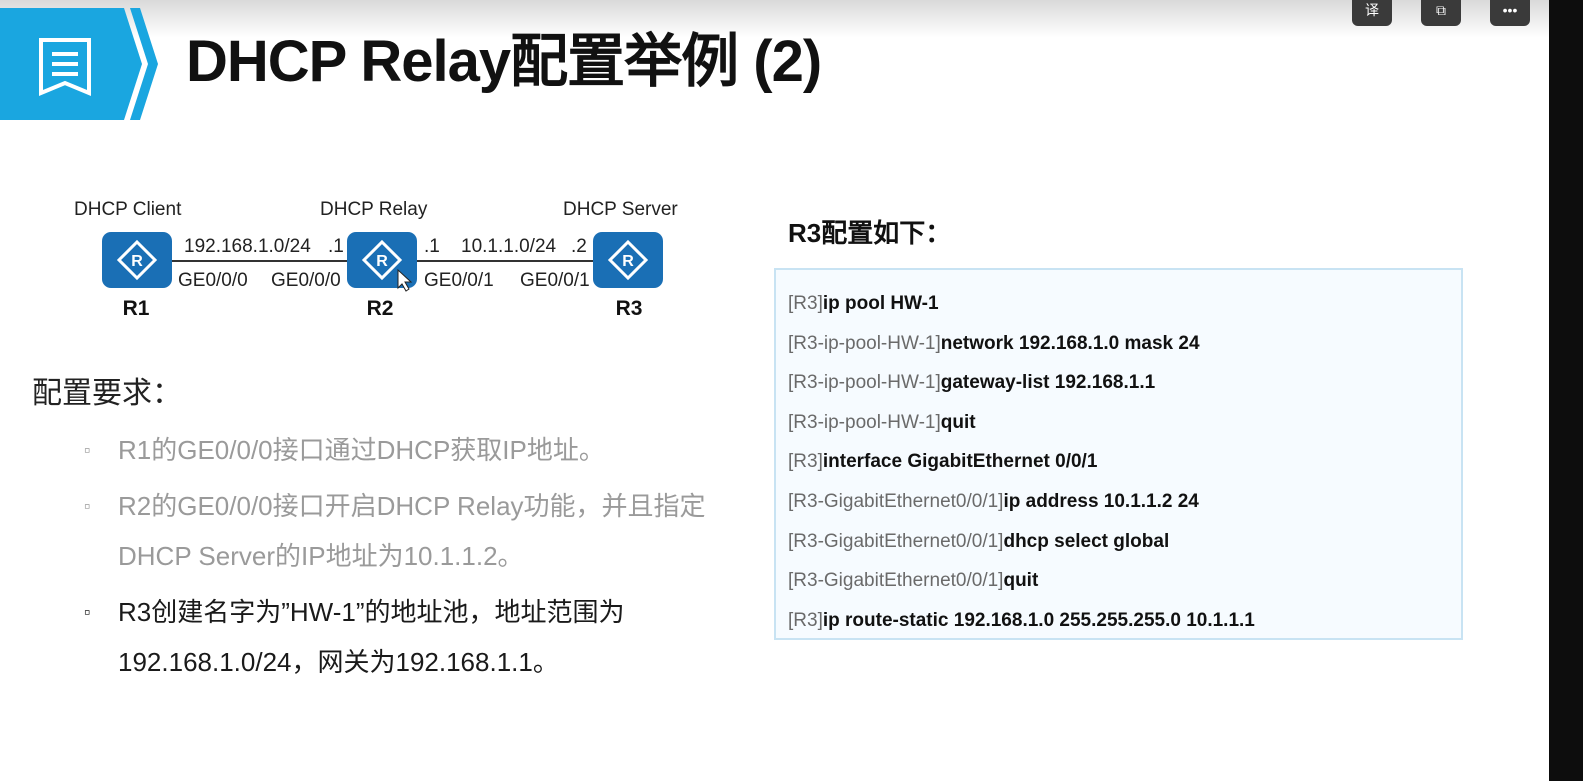 Image resolution: width=1583 pixels, height=781 pixels. What do you see at coordinates (870, 233) in the screenshot?
I see `config-heading: R3配置如下：` at bounding box center [870, 233].